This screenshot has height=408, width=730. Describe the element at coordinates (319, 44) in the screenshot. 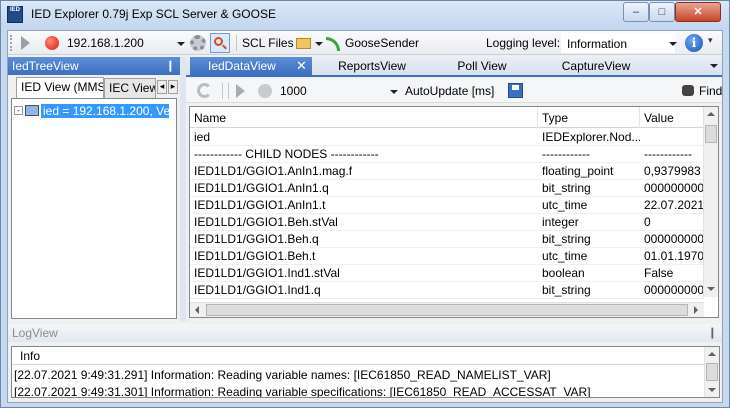

I see `scl-dropdown-arrow-icon` at that location.